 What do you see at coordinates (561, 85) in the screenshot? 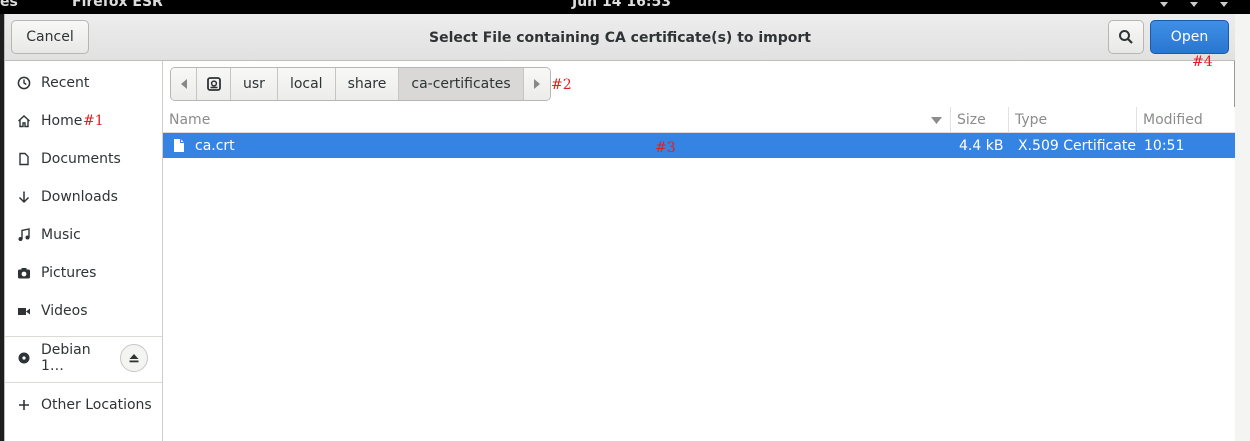
I see `annotation-mark-2: #2` at bounding box center [561, 85].